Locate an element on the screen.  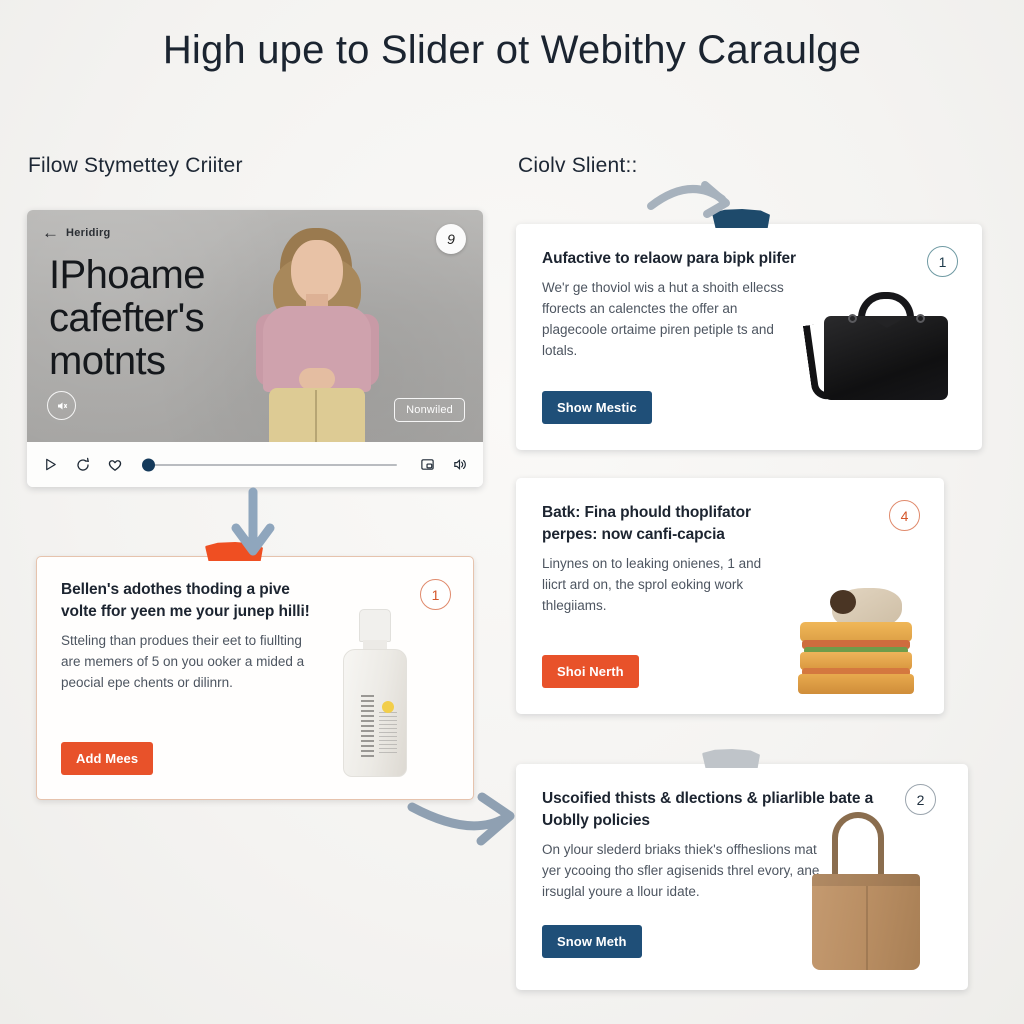
volume-mute-icon is located at coordinates (61, 405).